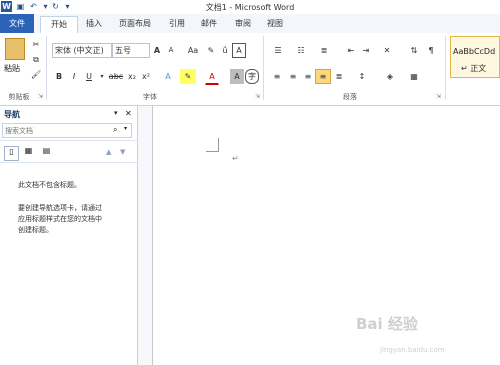  What do you see at coordinates (122, 152) in the screenshot?
I see `next-heading-icon: ▼` at bounding box center [122, 152].